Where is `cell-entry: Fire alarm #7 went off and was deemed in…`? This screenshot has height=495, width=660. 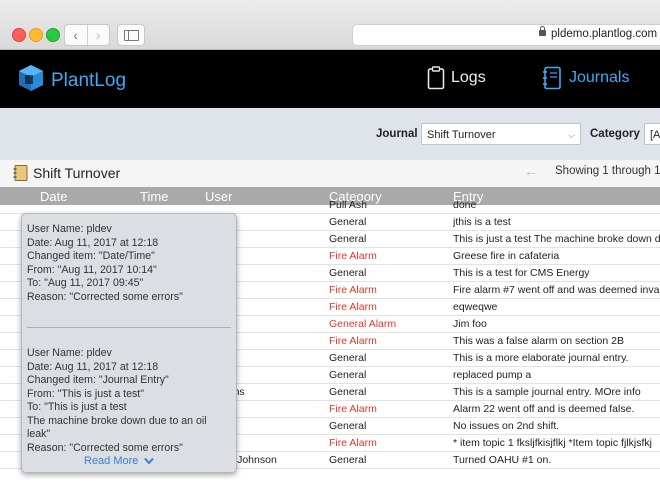 cell-entry: Fire alarm #7 went off and was deemed in… is located at coordinates (556, 290).